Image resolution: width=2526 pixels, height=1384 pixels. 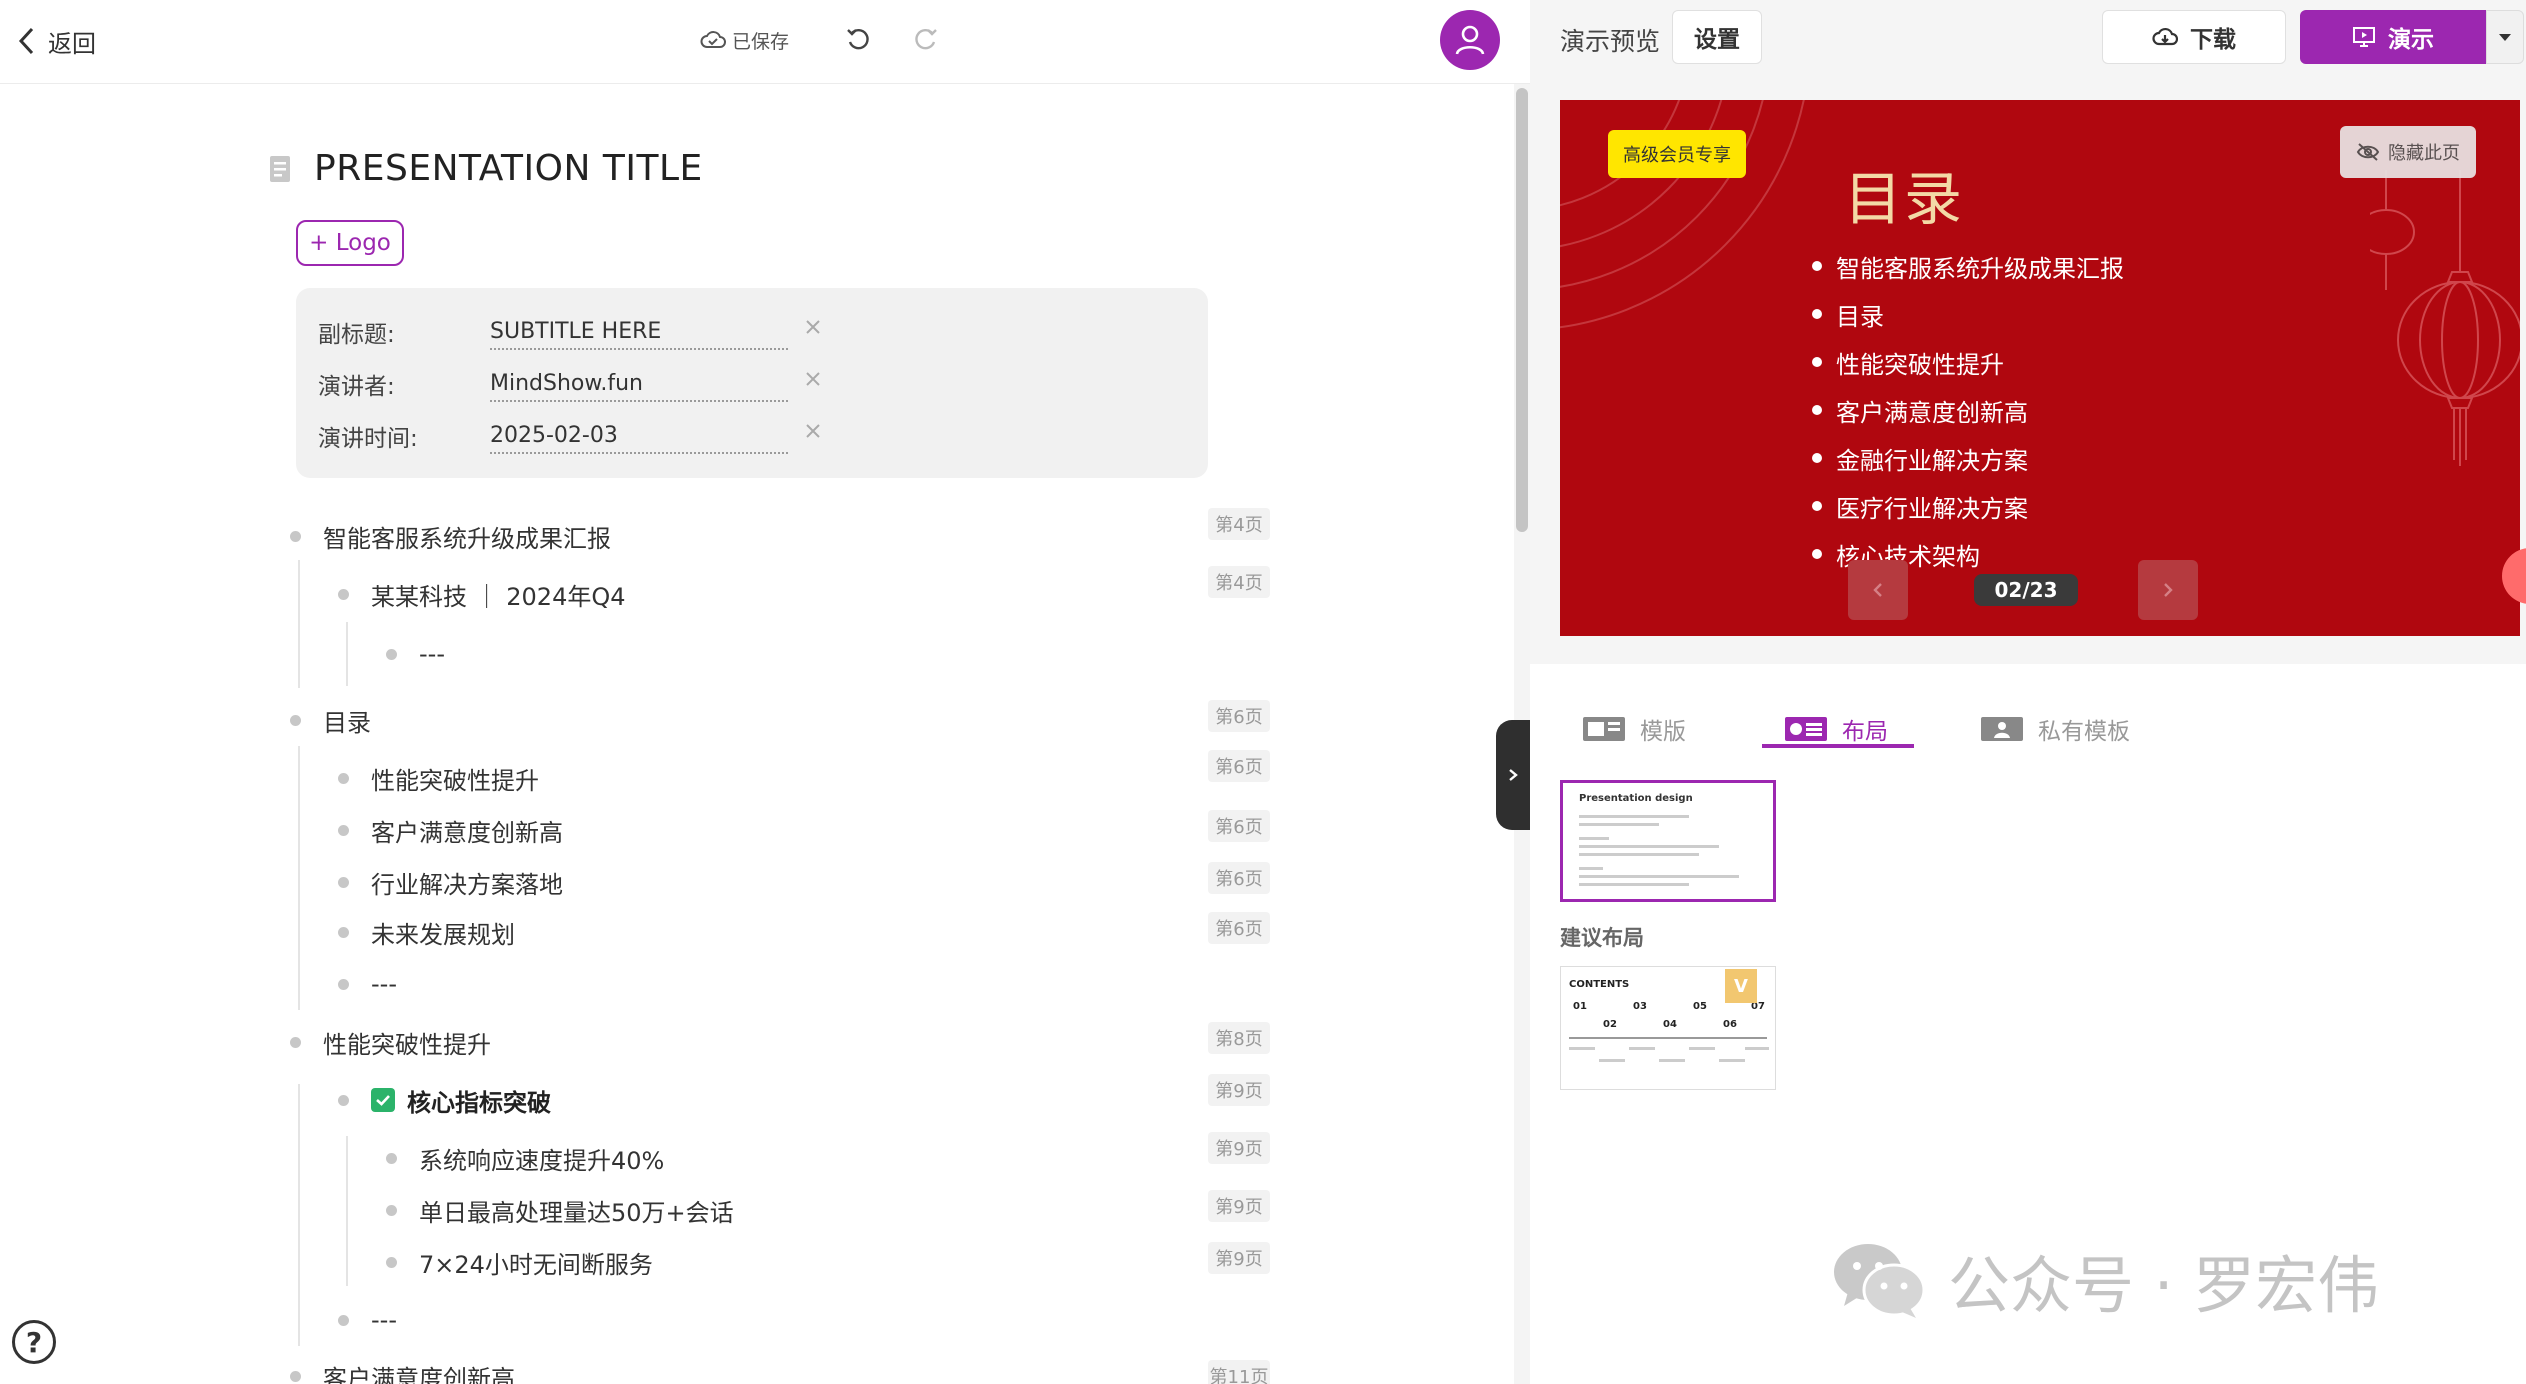 I want to click on outline-item: 智能客服系统升级成果汇报, so click(x=450, y=536).